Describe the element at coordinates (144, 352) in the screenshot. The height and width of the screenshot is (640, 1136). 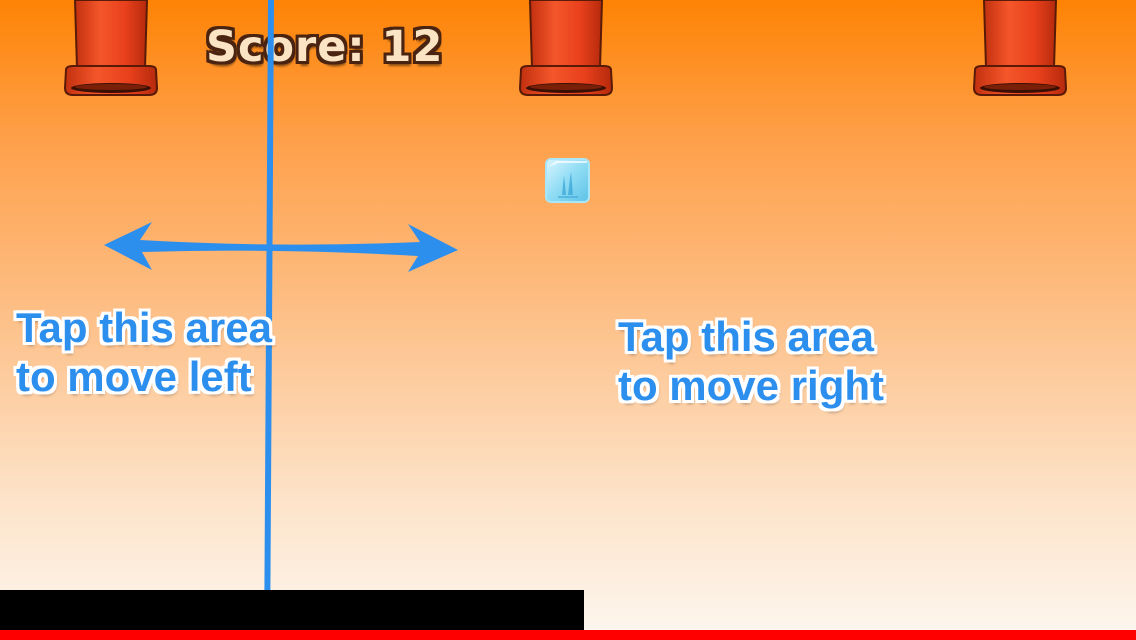
I see `tap-left-hint: Tap this area to move left` at that location.